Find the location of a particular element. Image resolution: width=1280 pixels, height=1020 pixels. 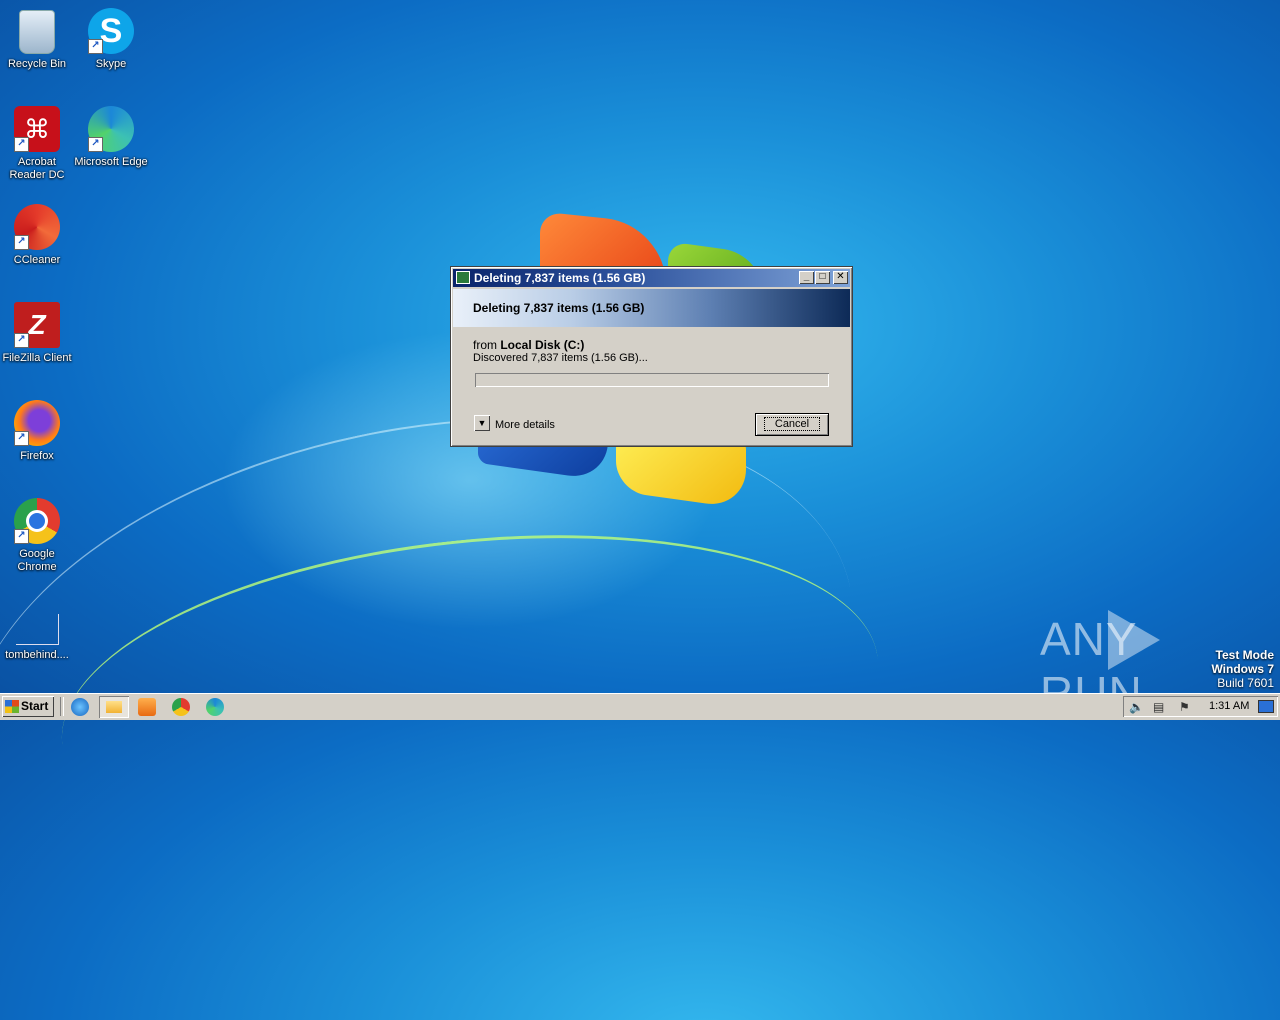

monitor-icon is located at coordinates (1266, 706).